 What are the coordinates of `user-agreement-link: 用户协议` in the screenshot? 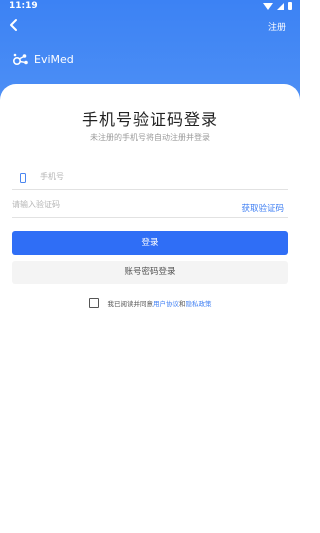 It's located at (166, 304).